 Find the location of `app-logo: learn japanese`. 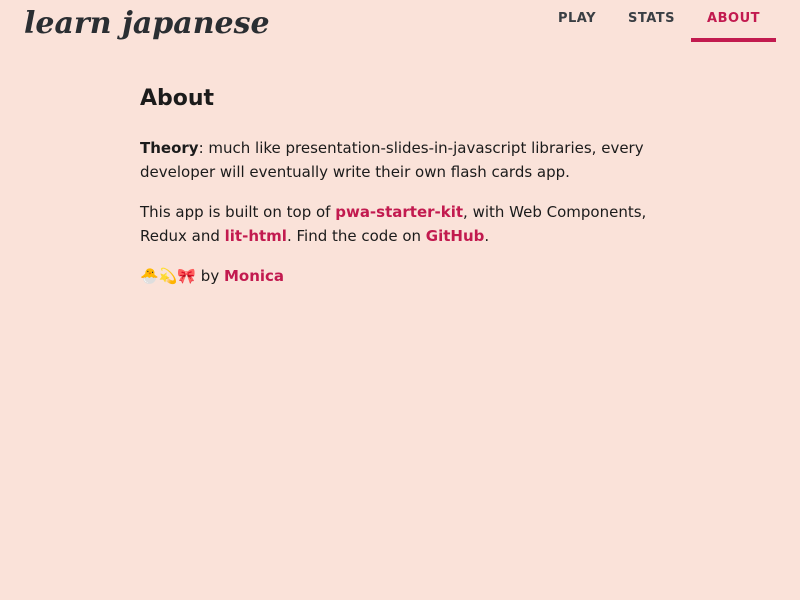

app-logo: learn japanese is located at coordinates (147, 24).